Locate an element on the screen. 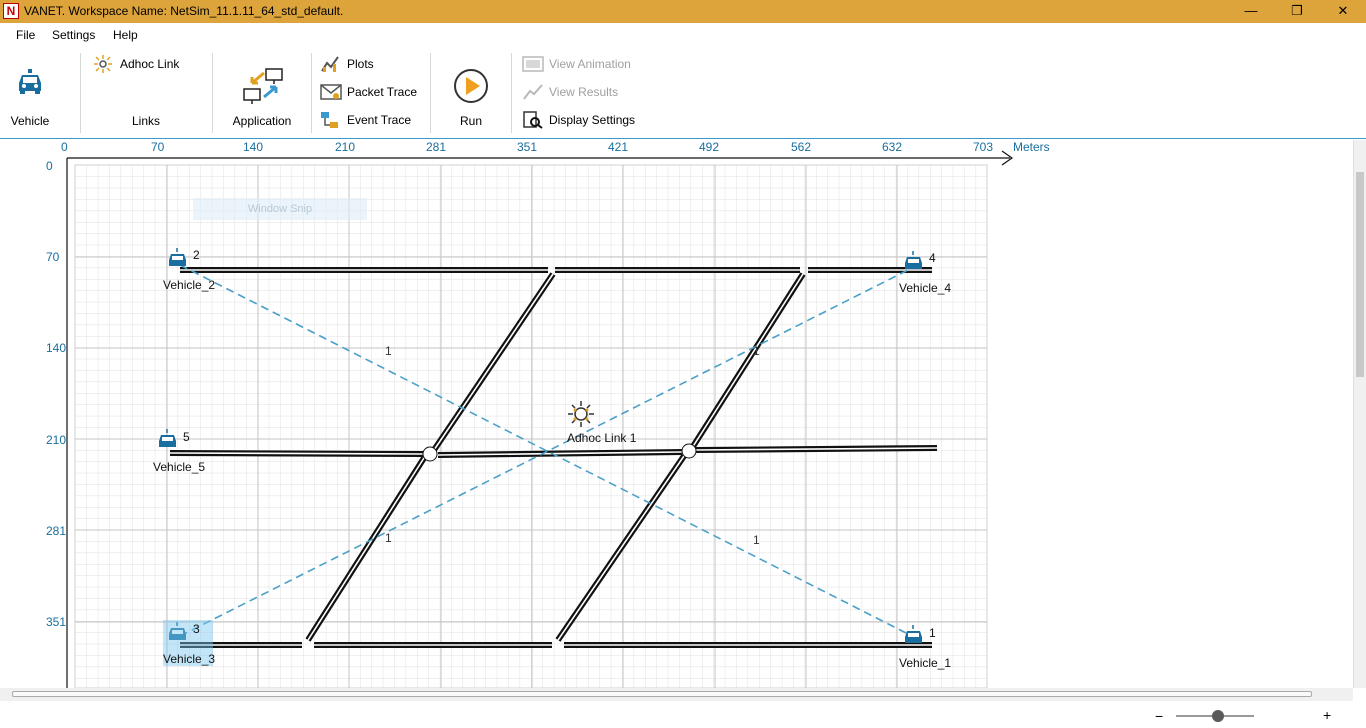 This screenshot has height=728, width=1366. plots-icon is located at coordinates (330, 64).